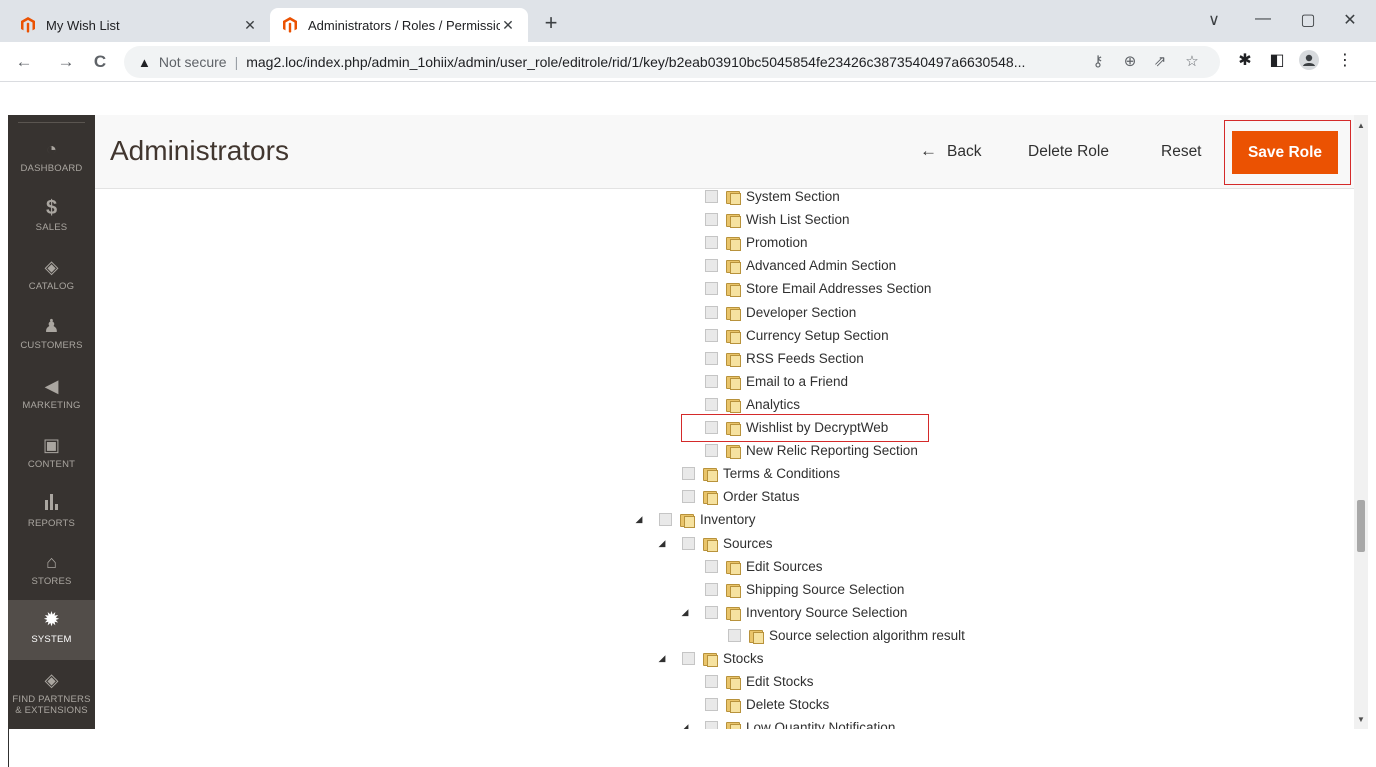  I want to click on warning-triangle-icon: ▲, so click(144, 62).